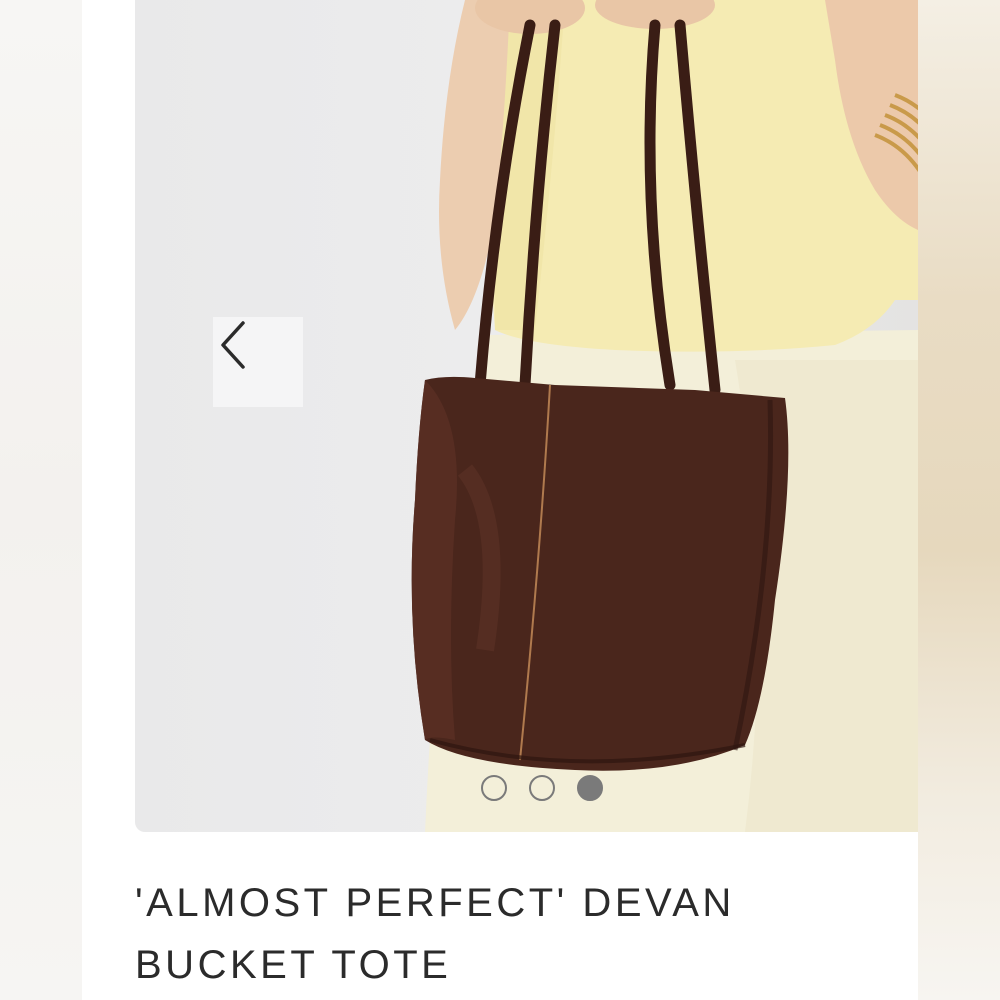 The width and height of the screenshot is (1000, 1000). Describe the element at coordinates (515, 934) in the screenshot. I see `product-title: 'ALMOST PERFECT' DEVAN BUCKET TOTE` at that location.